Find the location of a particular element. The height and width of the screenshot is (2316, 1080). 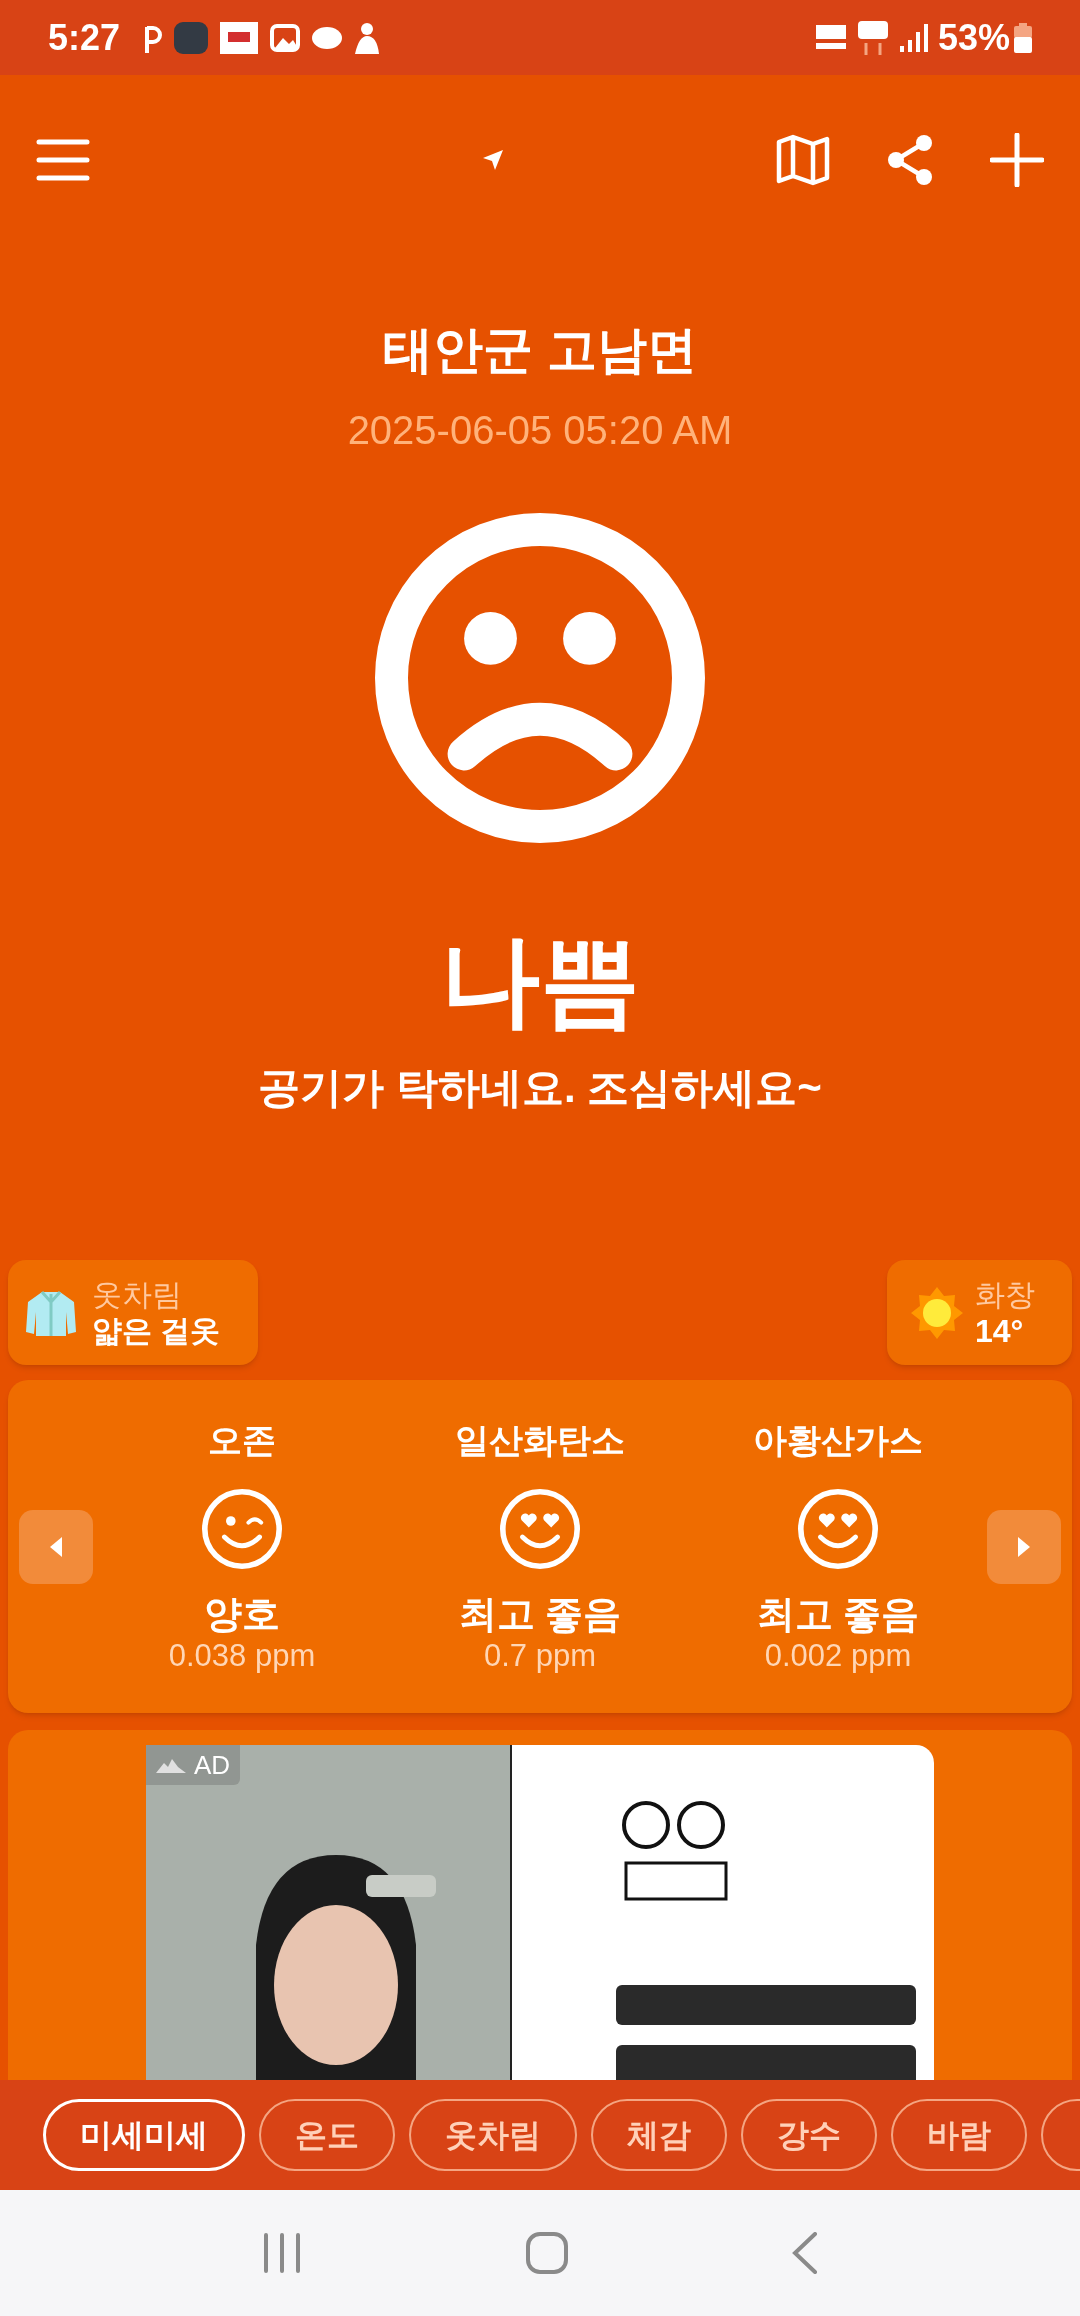

pollutant-name: 오존 is located at coordinates (242, 1440).